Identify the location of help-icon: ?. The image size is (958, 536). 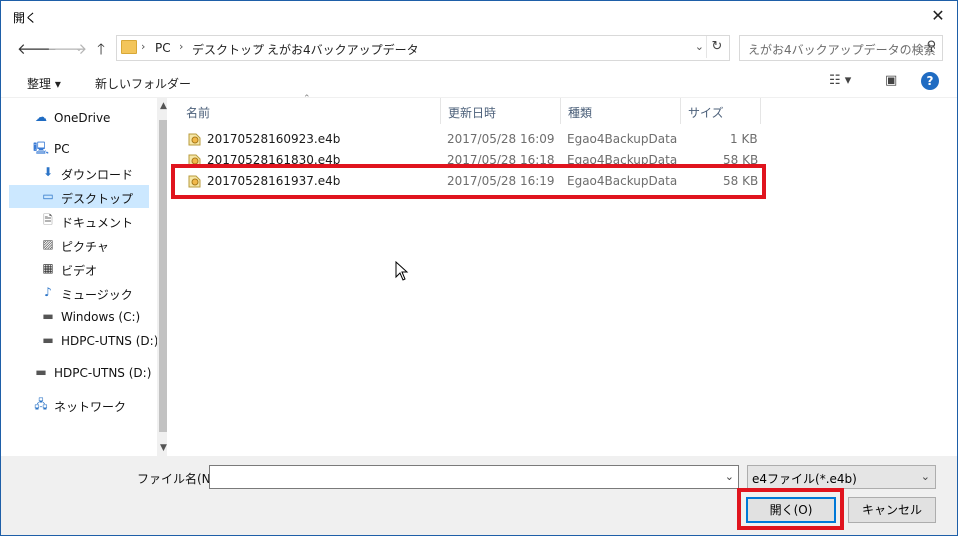
(930, 81).